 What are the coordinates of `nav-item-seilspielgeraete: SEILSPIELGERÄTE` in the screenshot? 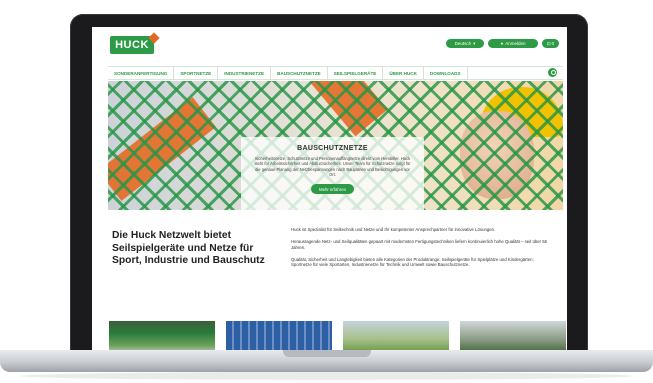 It's located at (356, 73).